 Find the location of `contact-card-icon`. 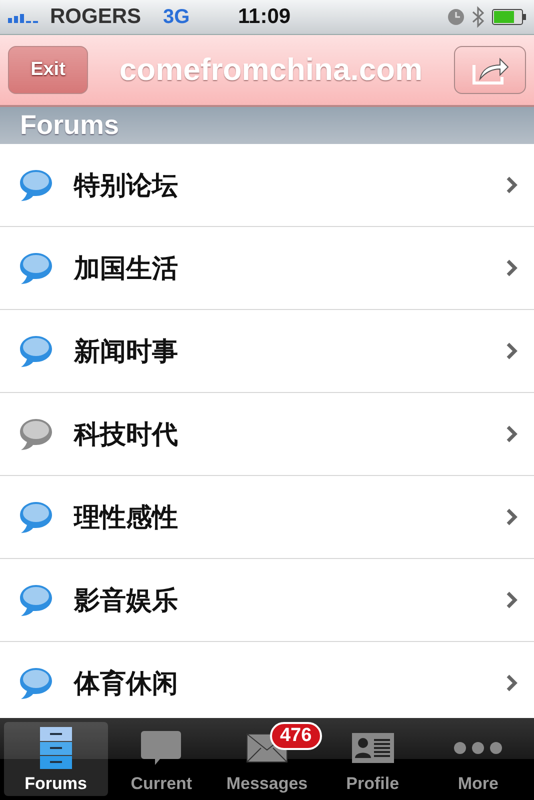

contact-card-icon is located at coordinates (373, 748).